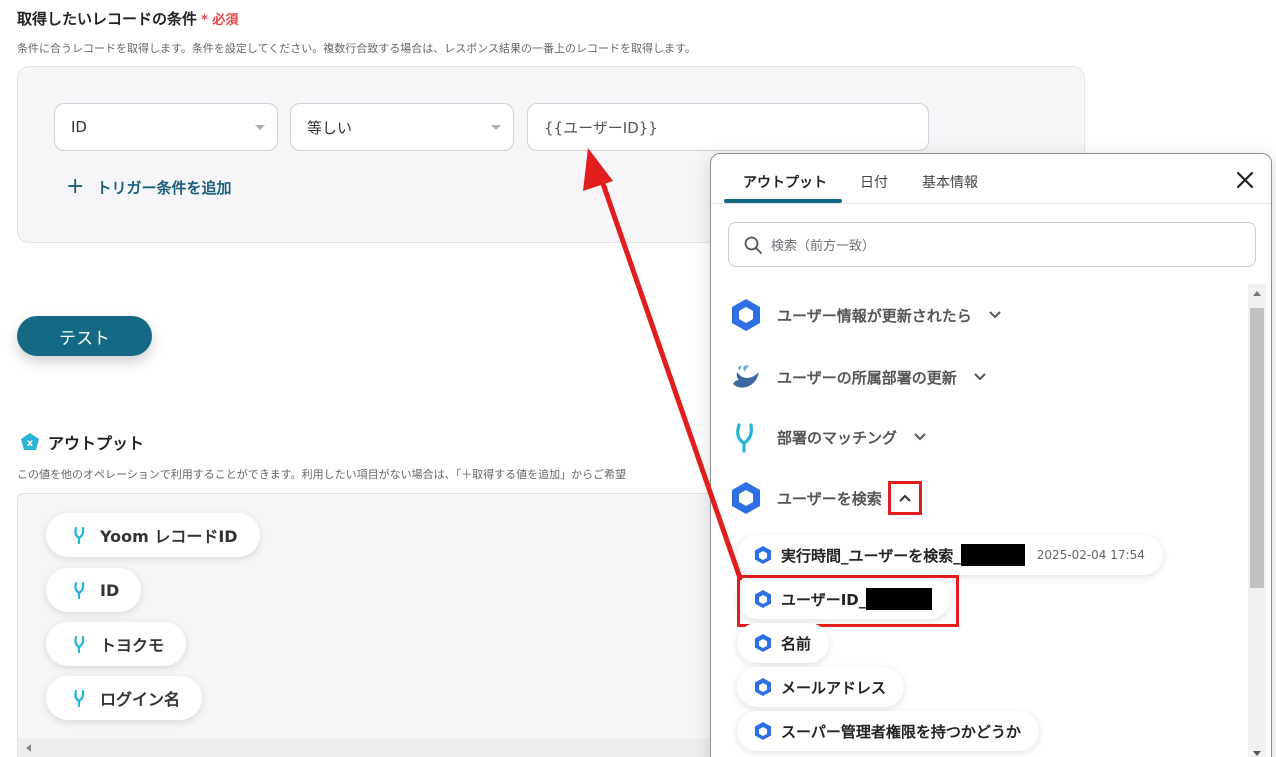 The height and width of the screenshot is (757, 1276). What do you see at coordinates (132, 645) in the screenshot?
I see `output-chip-label: トヨクモ` at bounding box center [132, 645].